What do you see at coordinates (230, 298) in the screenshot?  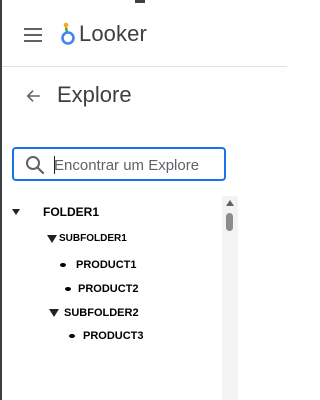 I see `tree-scrollbar` at bounding box center [230, 298].